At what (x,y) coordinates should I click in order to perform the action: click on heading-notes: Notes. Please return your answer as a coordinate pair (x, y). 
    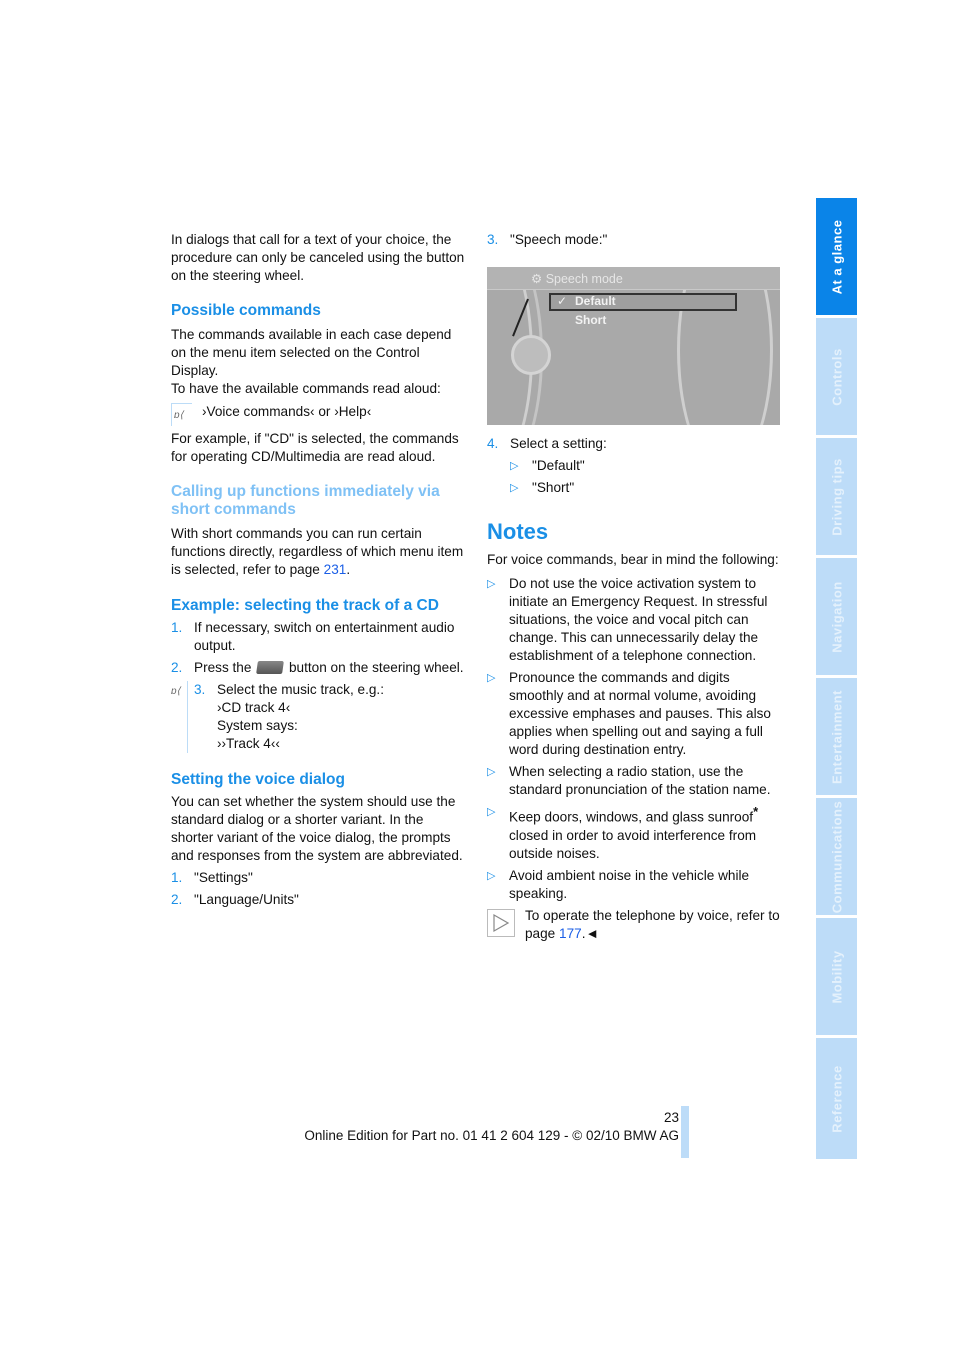
    Looking at the image, I should click on (518, 531).